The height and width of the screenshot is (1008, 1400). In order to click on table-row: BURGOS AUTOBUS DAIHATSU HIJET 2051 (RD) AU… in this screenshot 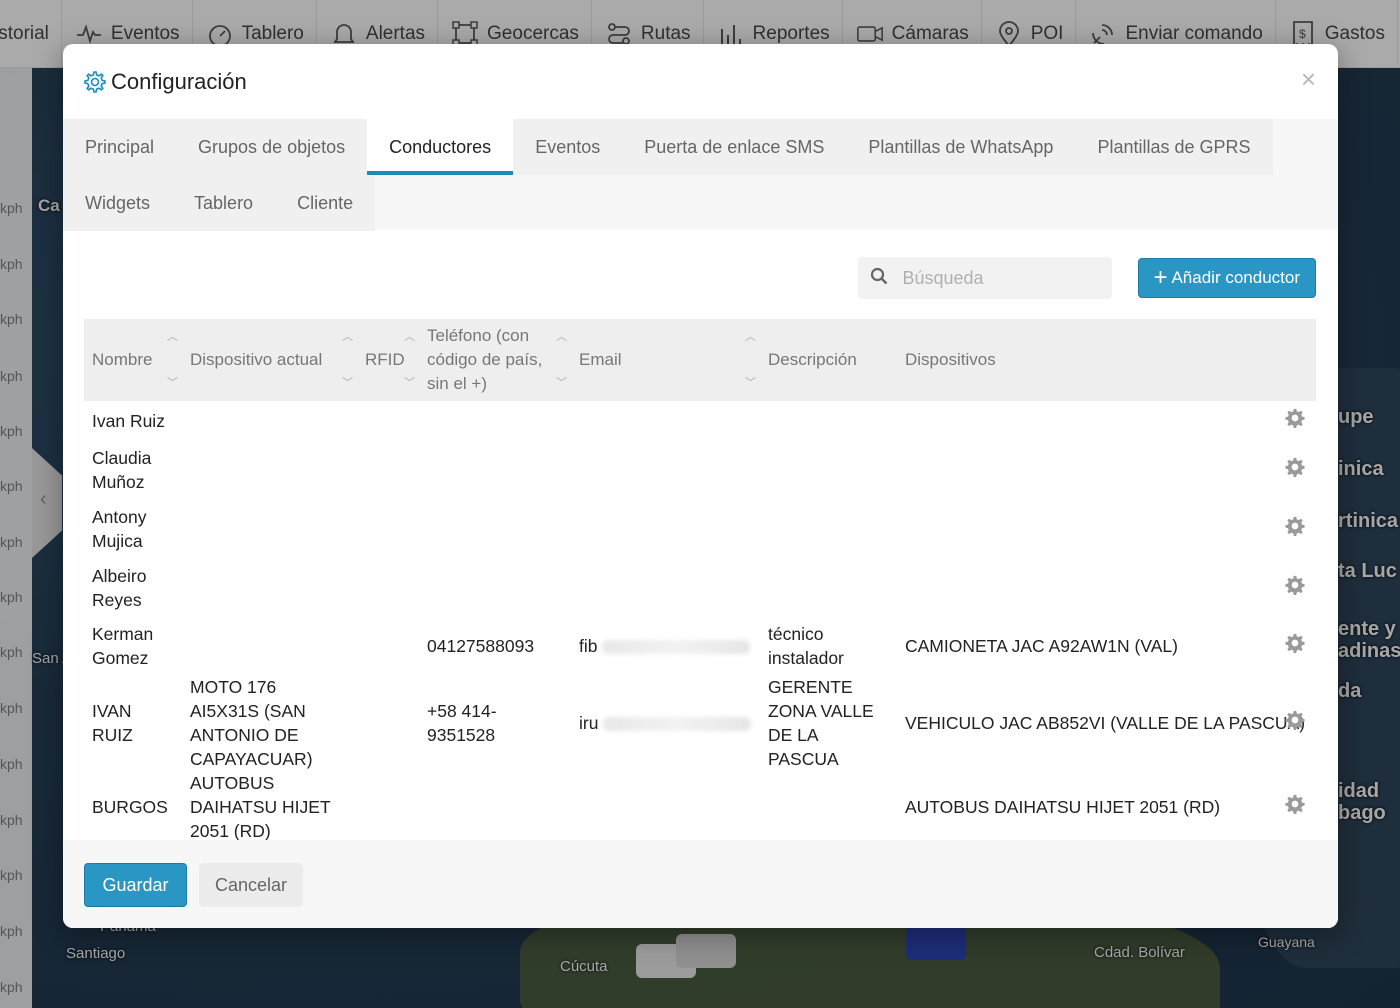, I will do `click(700, 807)`.